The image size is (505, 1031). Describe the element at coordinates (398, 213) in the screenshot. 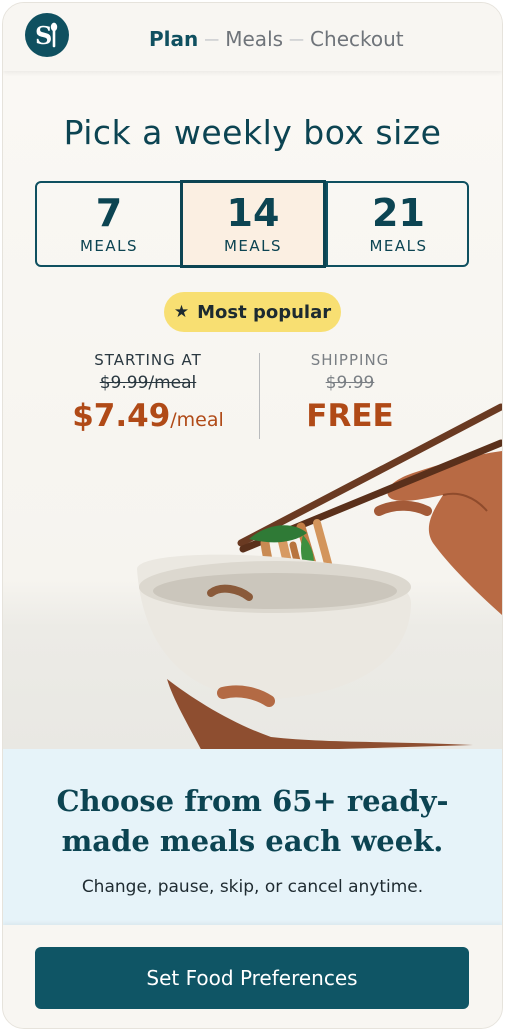

I see `box-option-number: 21` at that location.